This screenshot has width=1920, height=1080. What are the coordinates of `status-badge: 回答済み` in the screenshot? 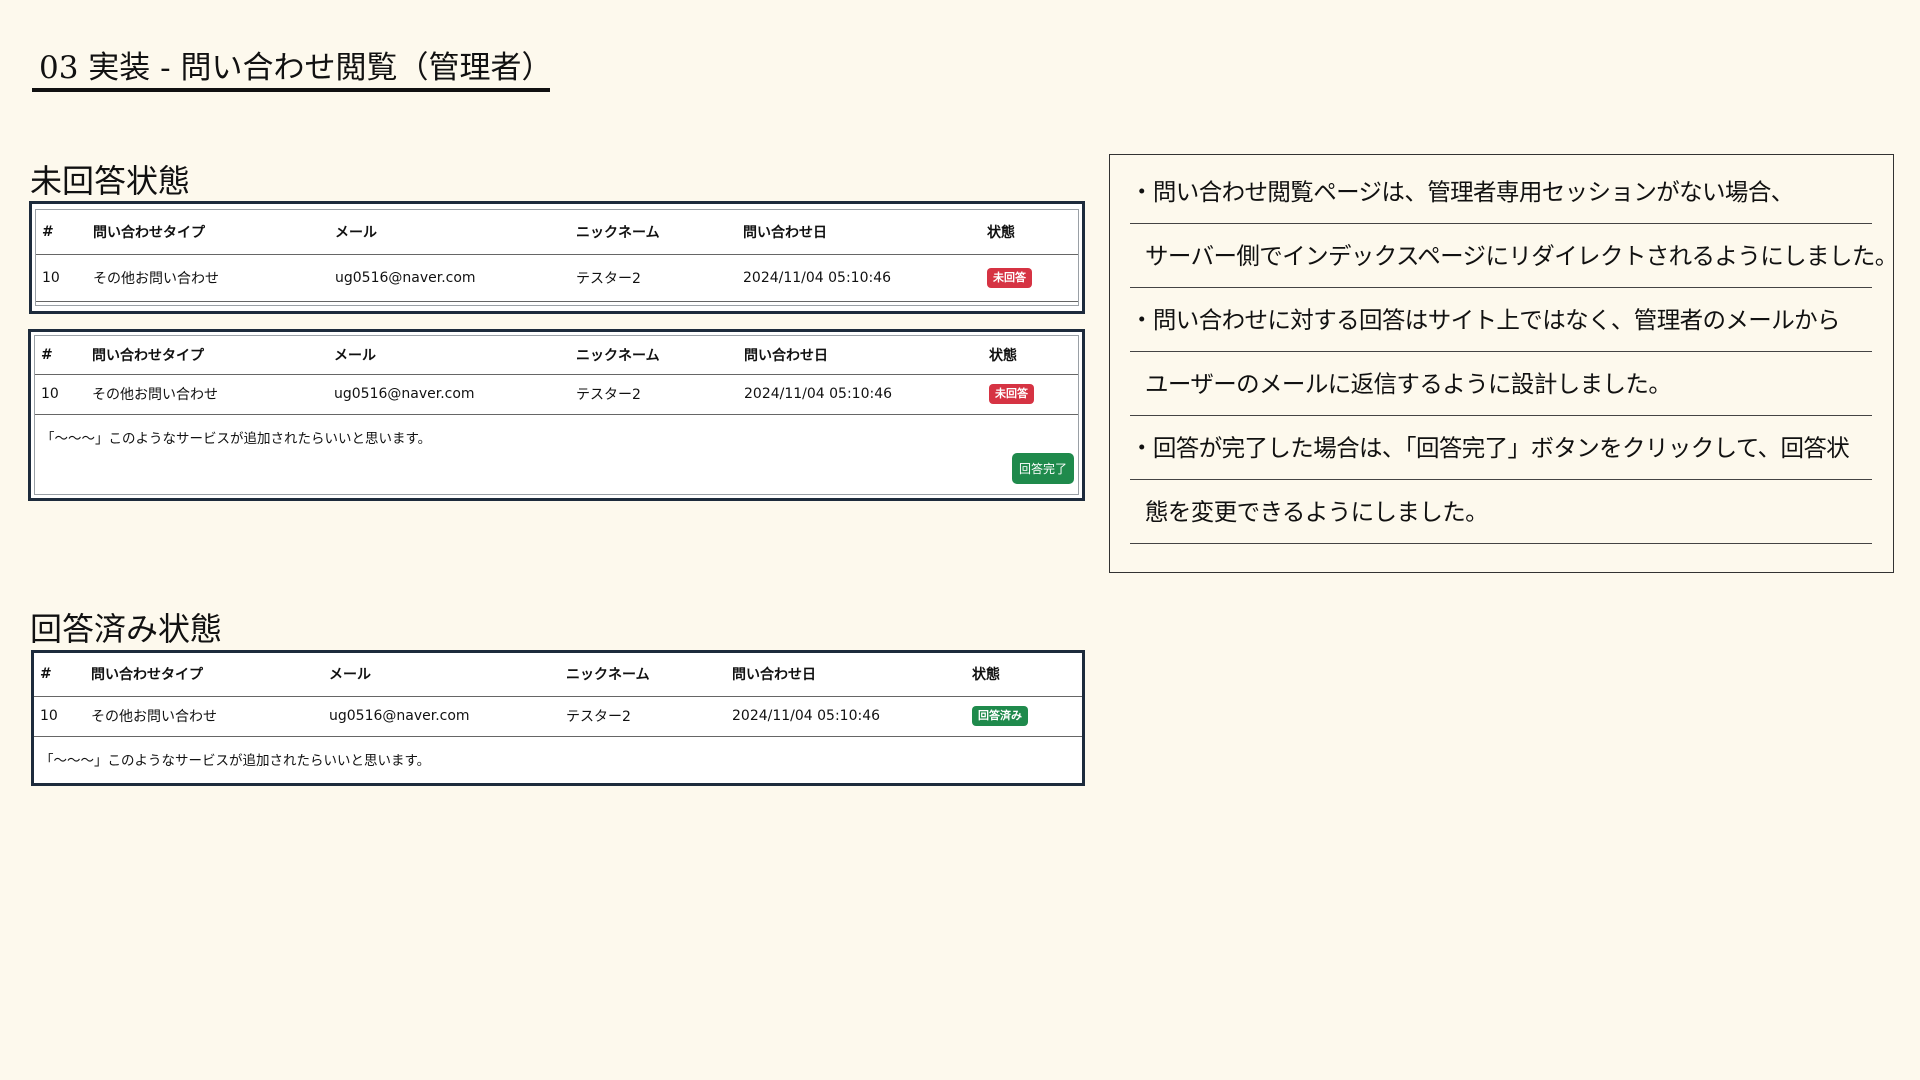 It's located at (1000, 716).